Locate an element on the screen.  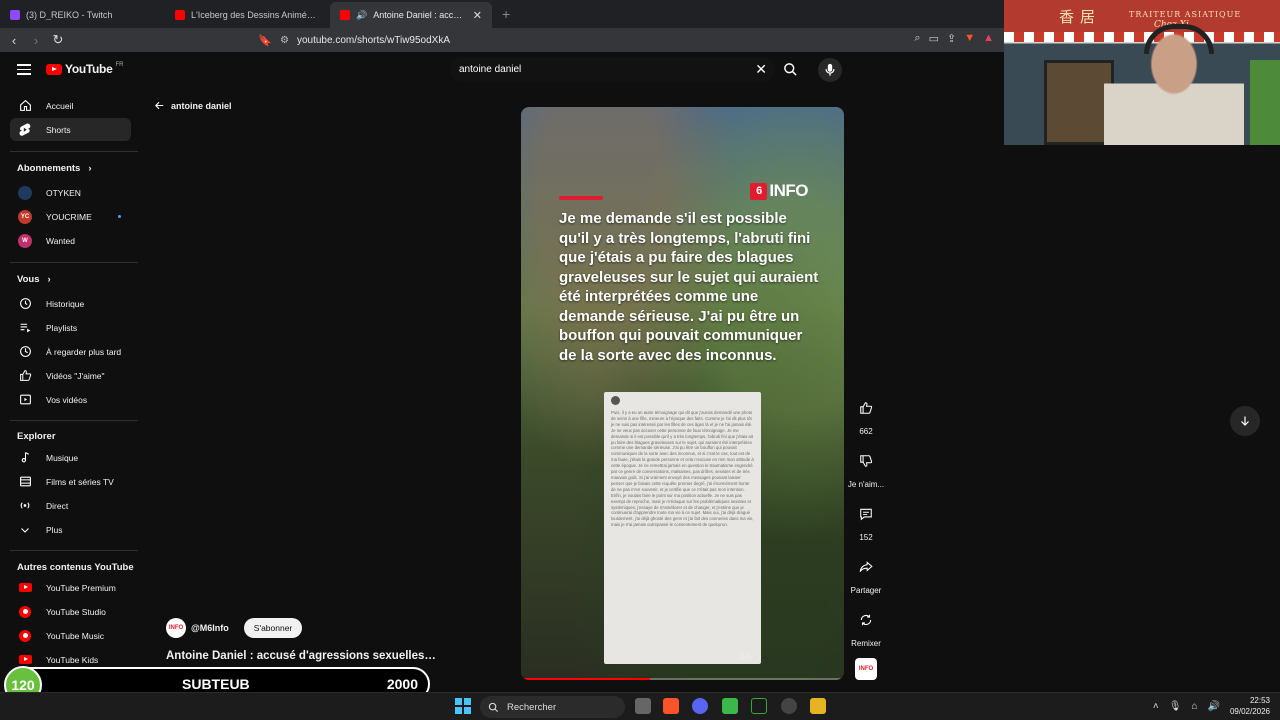
subscriptions-heading: Abonnements › is located at coordinates (54, 168).